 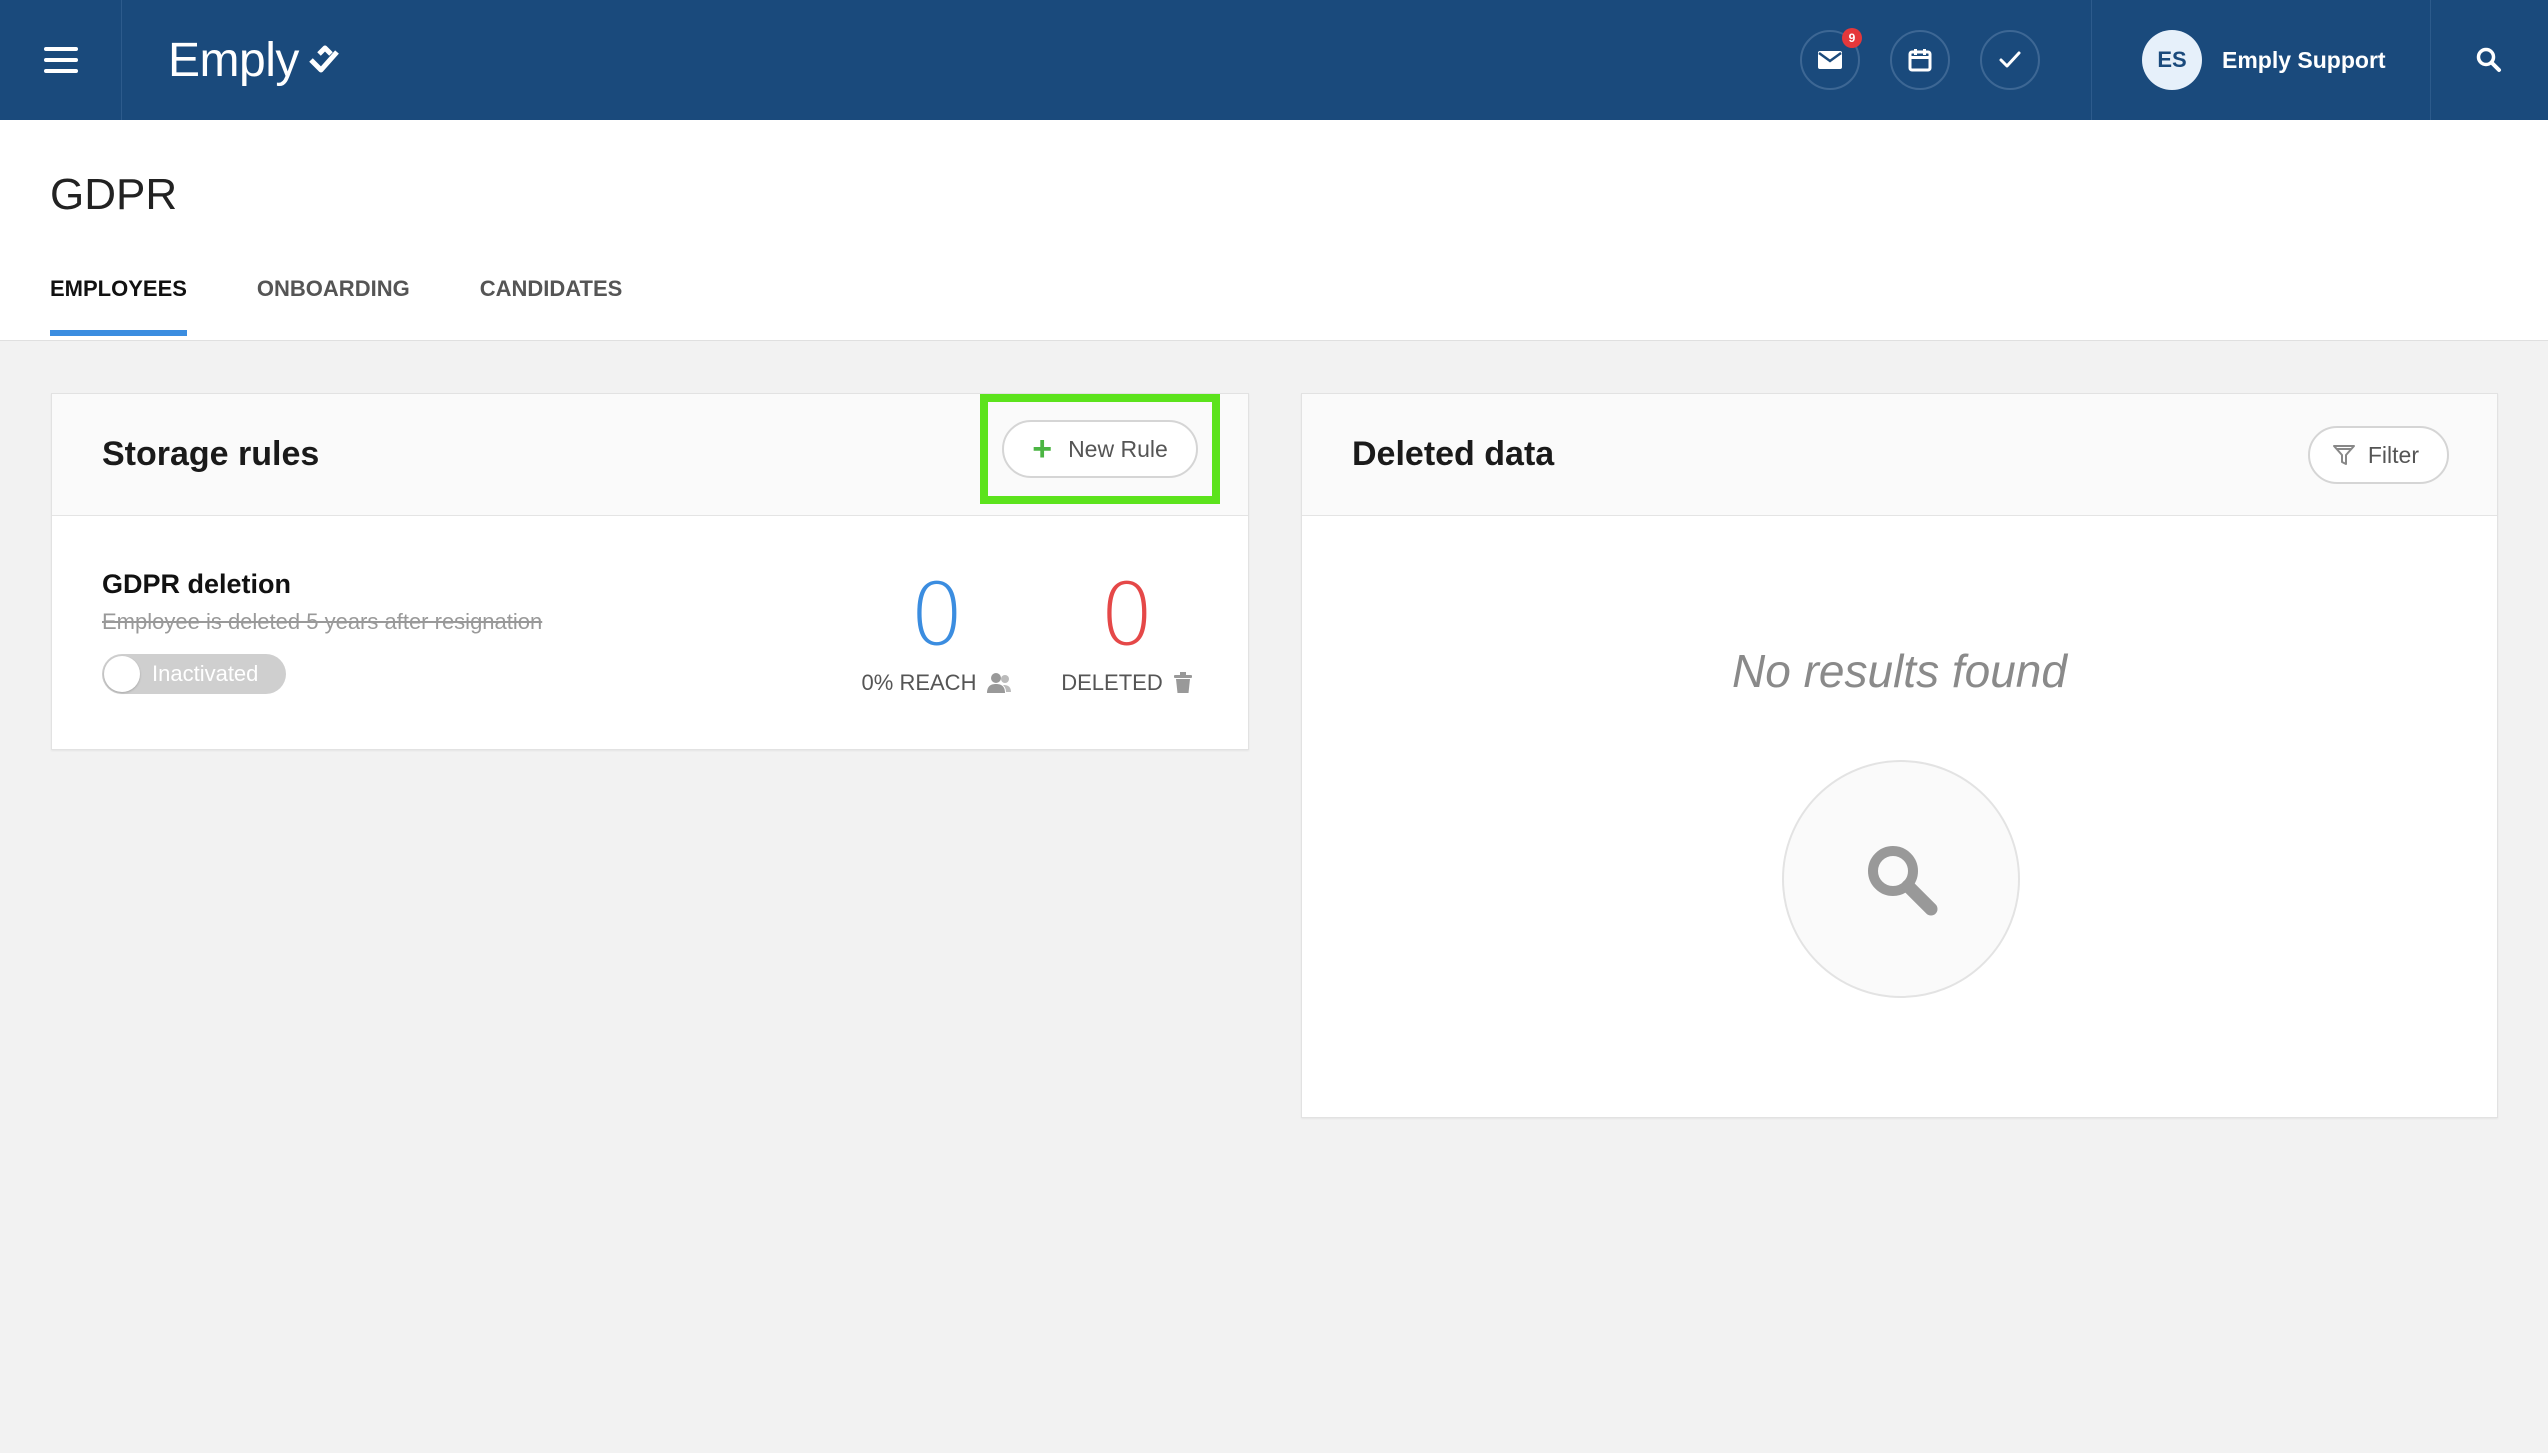 I want to click on rule-status-toggle: Inactivated, so click(x=194, y=674).